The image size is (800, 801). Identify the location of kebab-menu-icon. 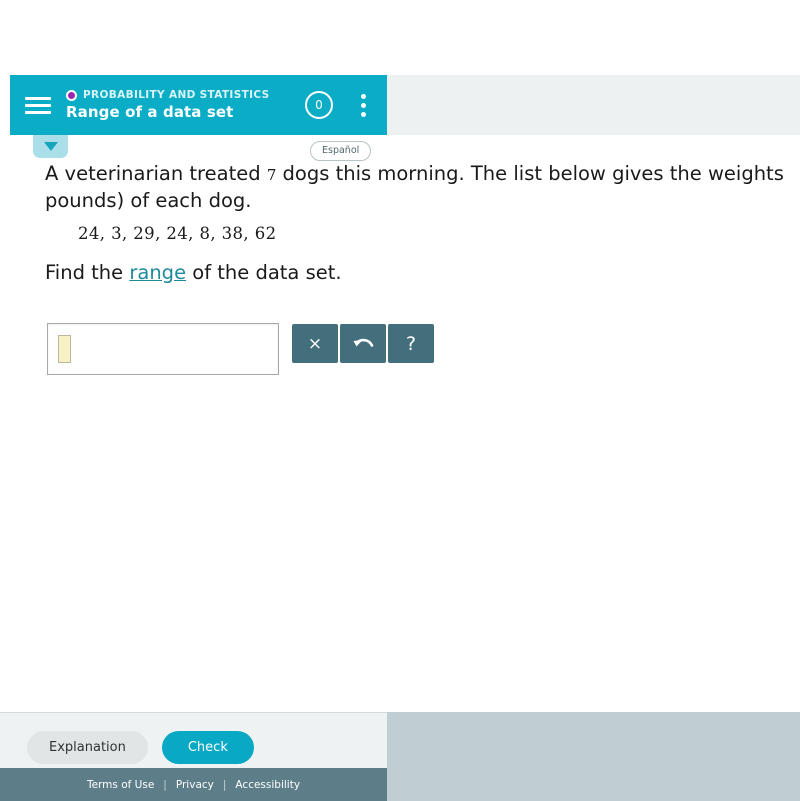
(363, 105).